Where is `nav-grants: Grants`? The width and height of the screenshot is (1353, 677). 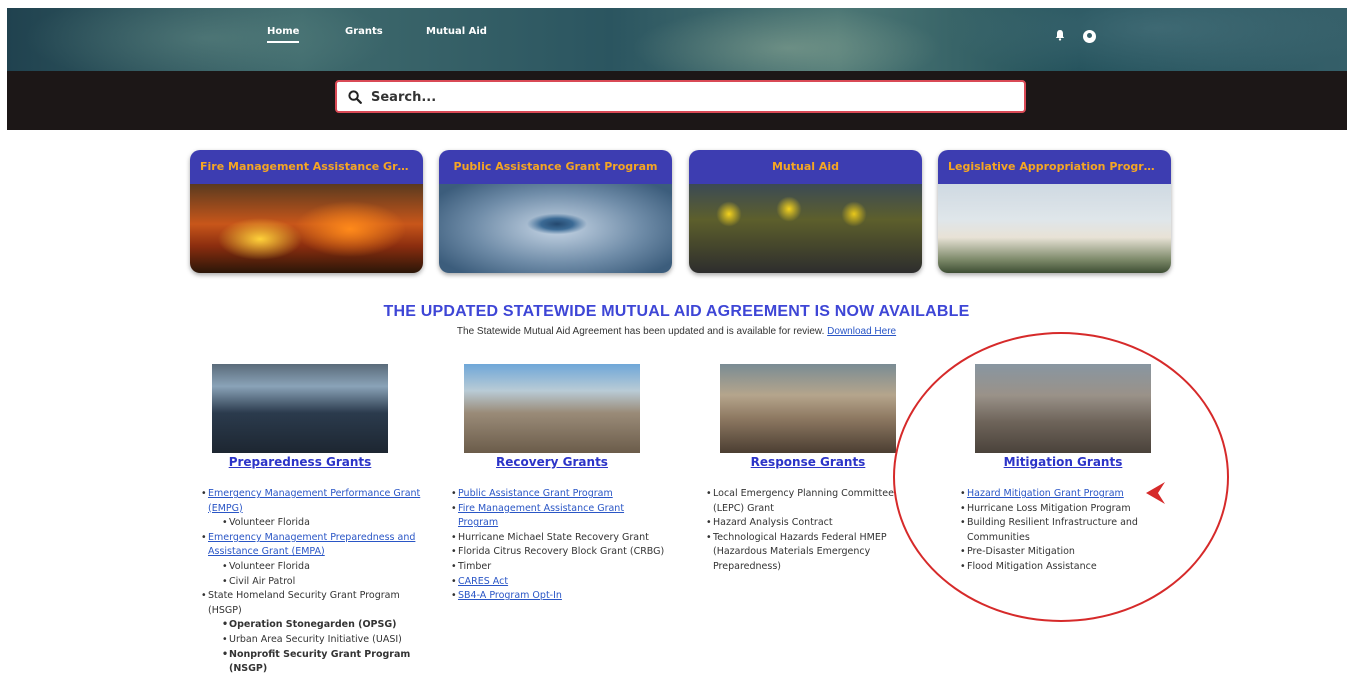
nav-grants: Grants is located at coordinates (364, 31).